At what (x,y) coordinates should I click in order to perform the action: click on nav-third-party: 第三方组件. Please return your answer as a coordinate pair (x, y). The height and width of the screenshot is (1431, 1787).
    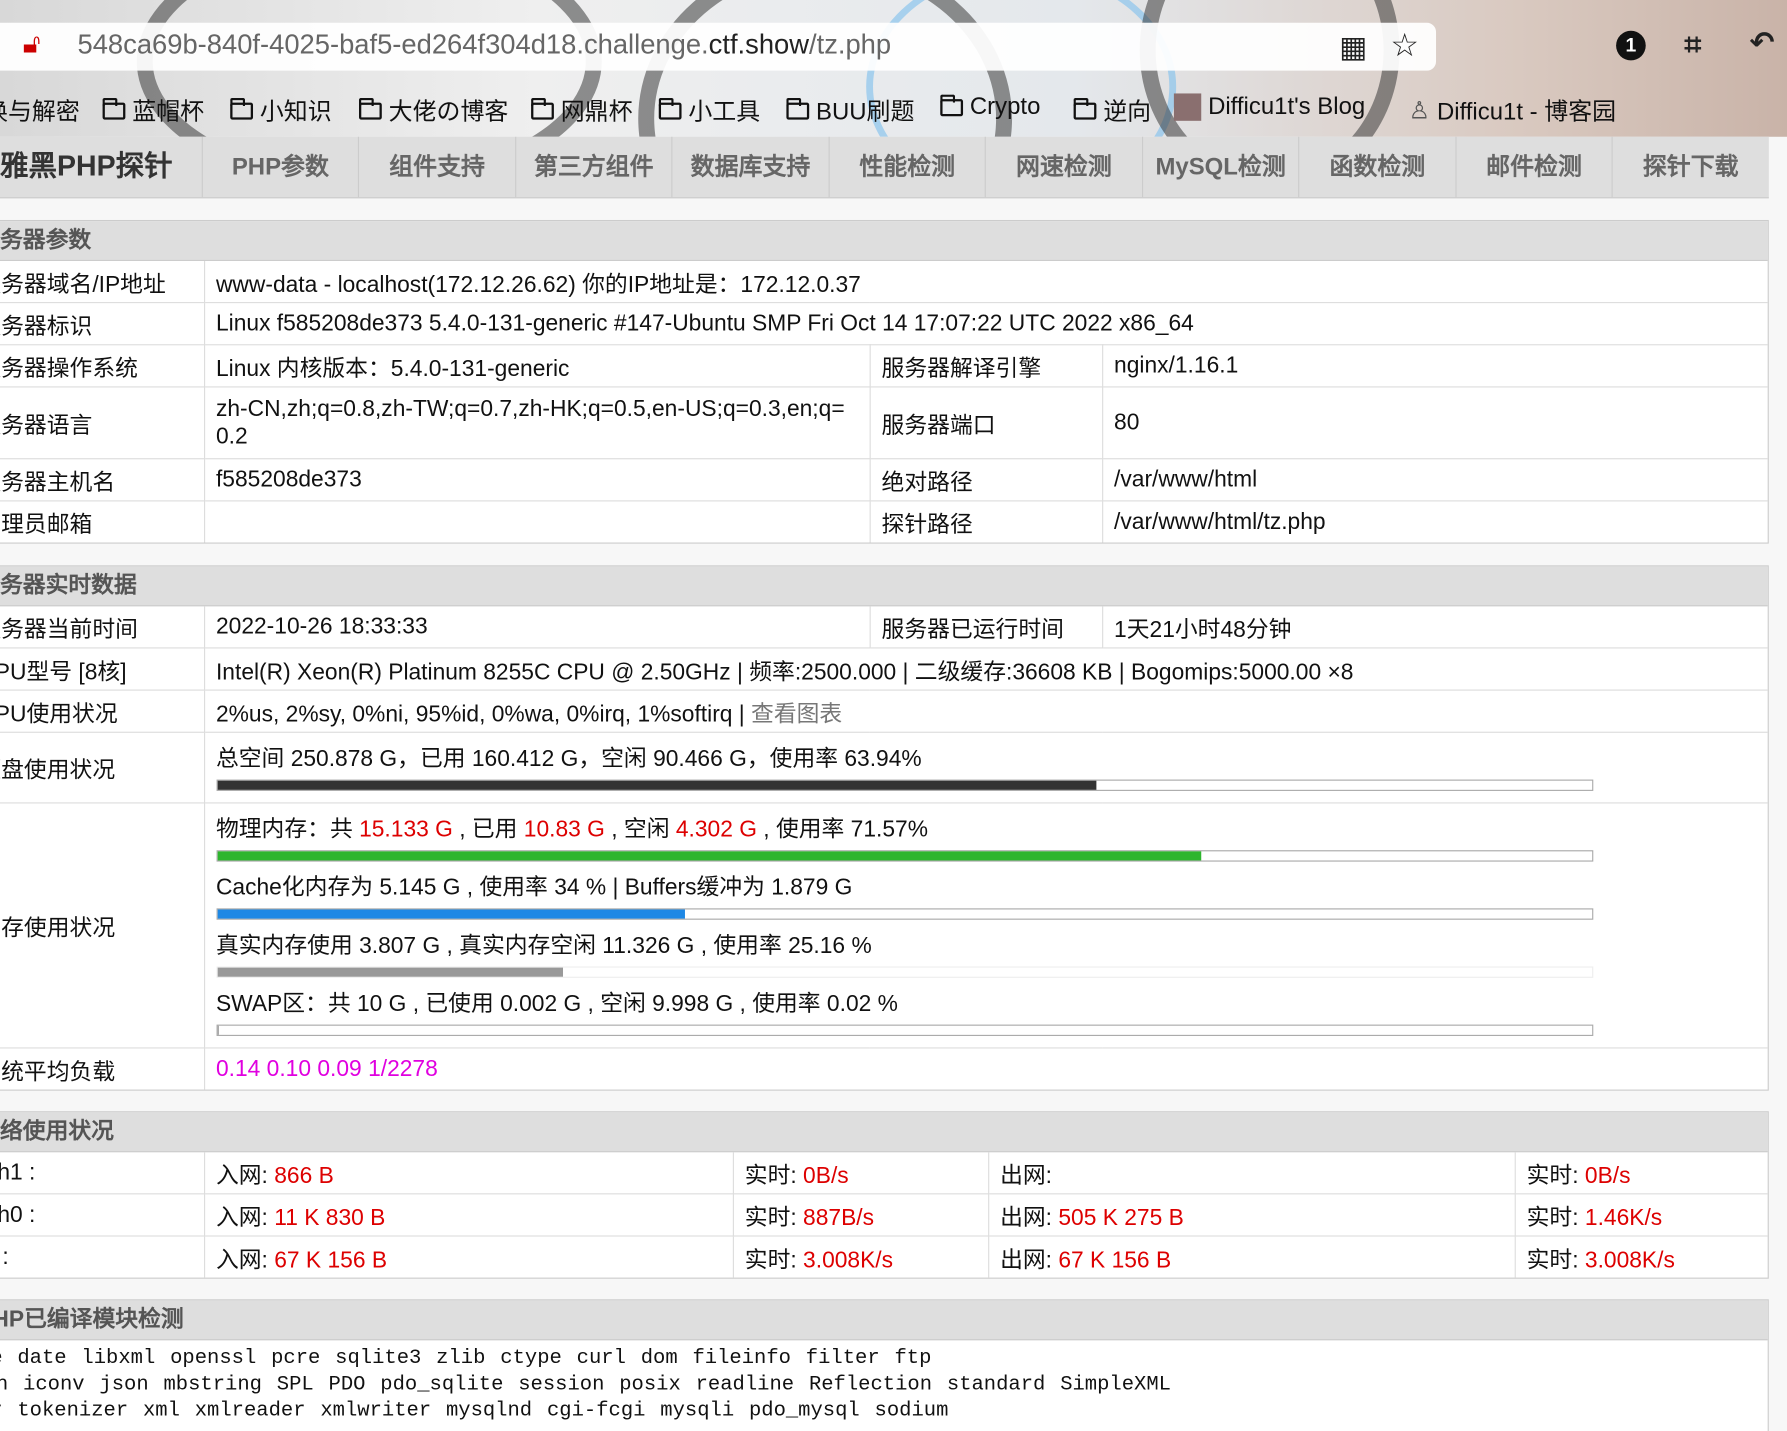
    Looking at the image, I should click on (594, 167).